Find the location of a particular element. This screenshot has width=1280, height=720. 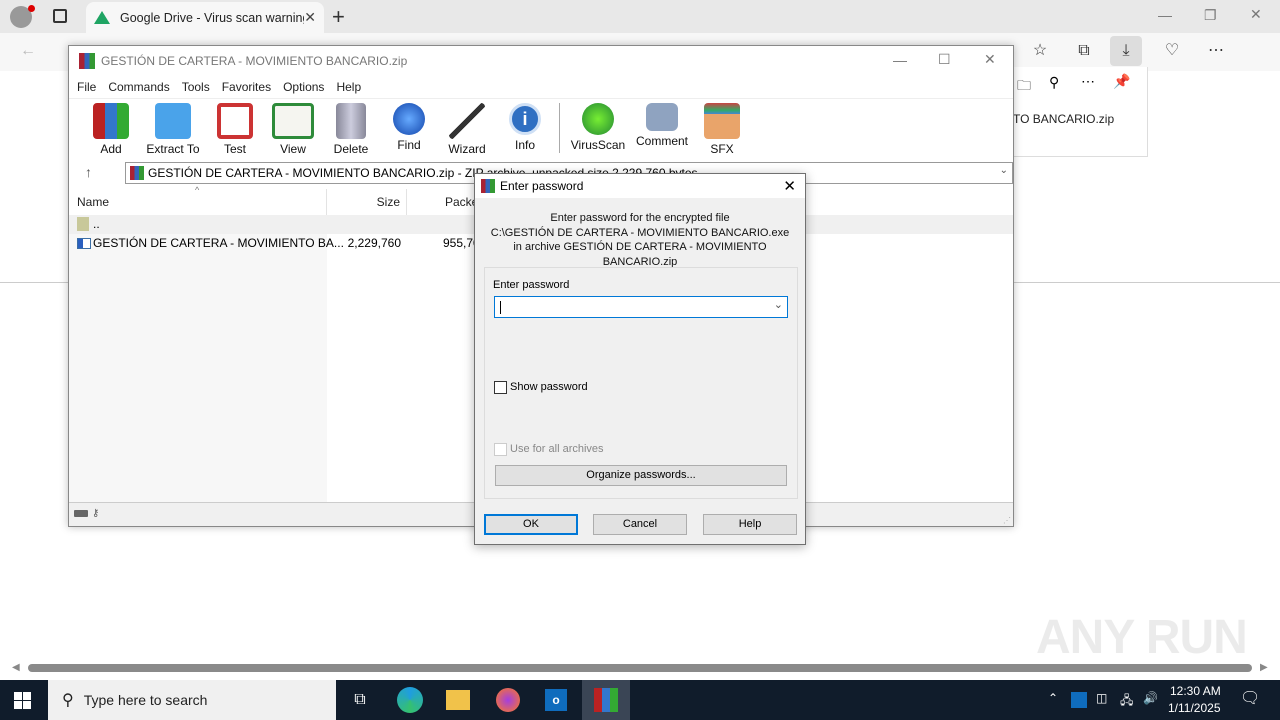

trash-icon is located at coordinates (351, 121).